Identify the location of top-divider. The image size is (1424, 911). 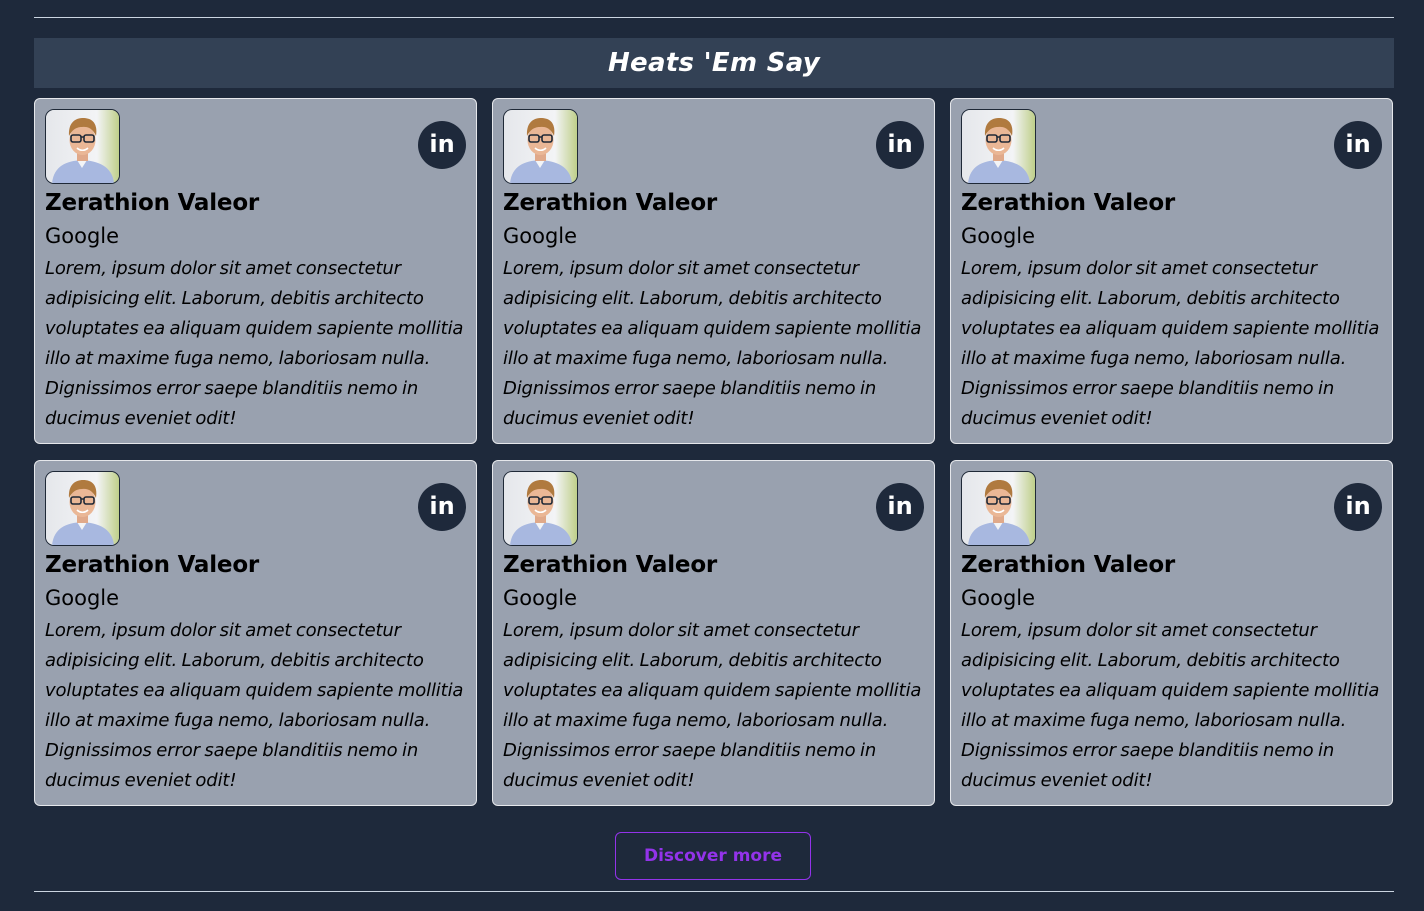
(714, 17).